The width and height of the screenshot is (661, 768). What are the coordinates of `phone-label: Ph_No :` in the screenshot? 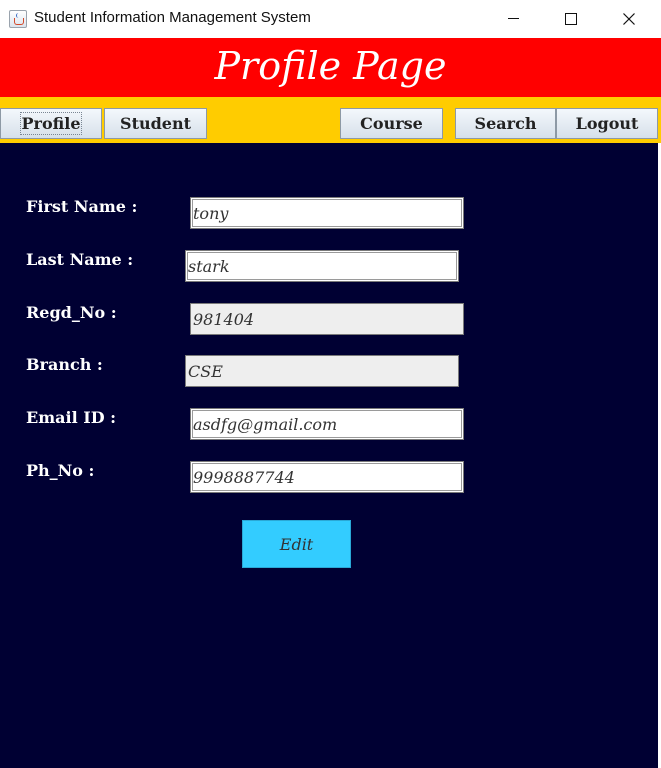 It's located at (60, 470).